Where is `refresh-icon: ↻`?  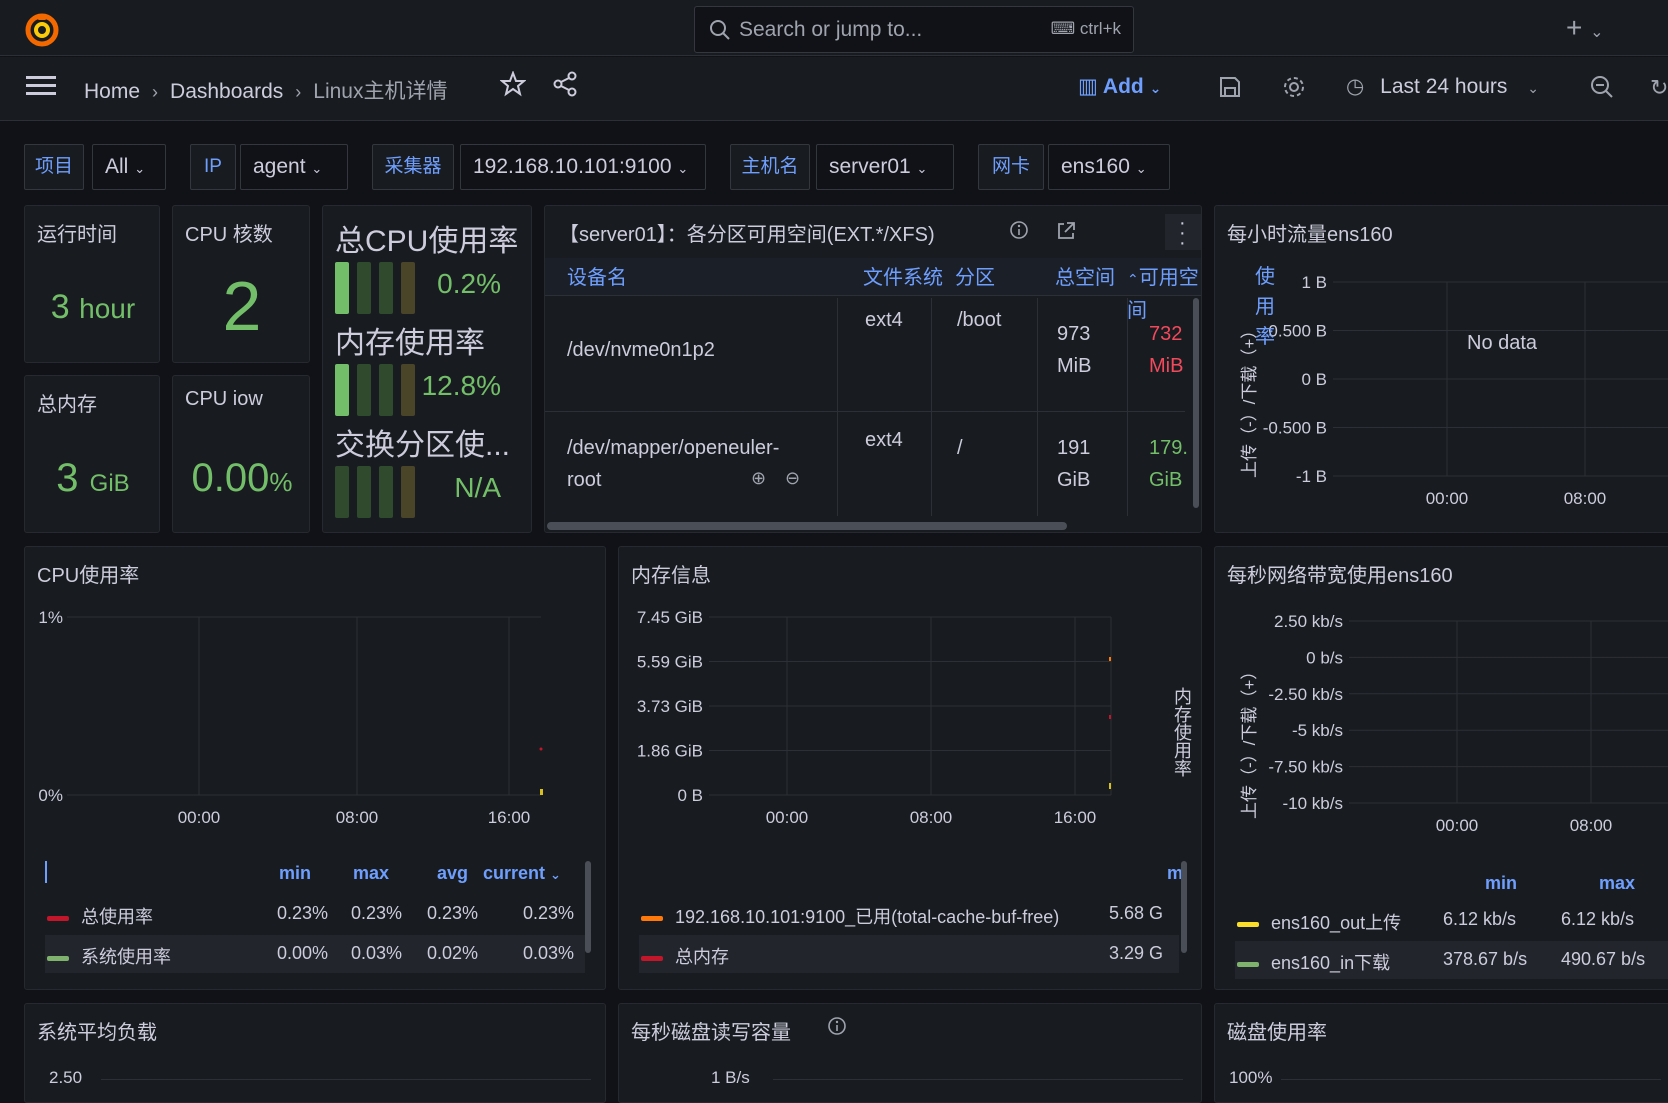
refresh-icon: ↻ is located at coordinates (1659, 88).